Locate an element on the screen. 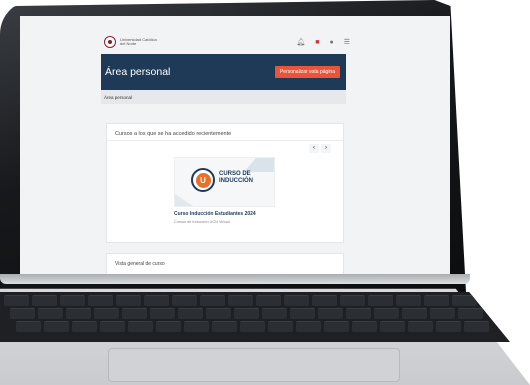 This screenshot has width=530, height=385. breadcrumb: Área personal is located at coordinates (223, 97).